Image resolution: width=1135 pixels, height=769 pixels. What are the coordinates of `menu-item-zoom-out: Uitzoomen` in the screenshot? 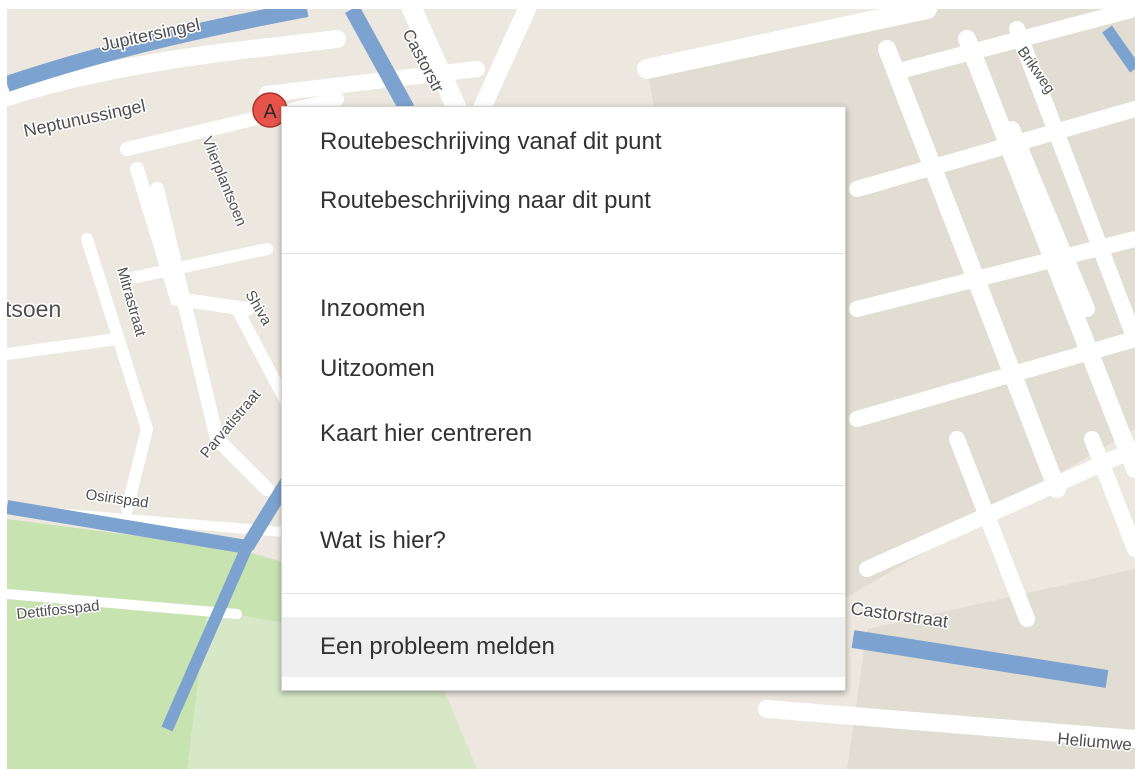 It's located at (563, 369).